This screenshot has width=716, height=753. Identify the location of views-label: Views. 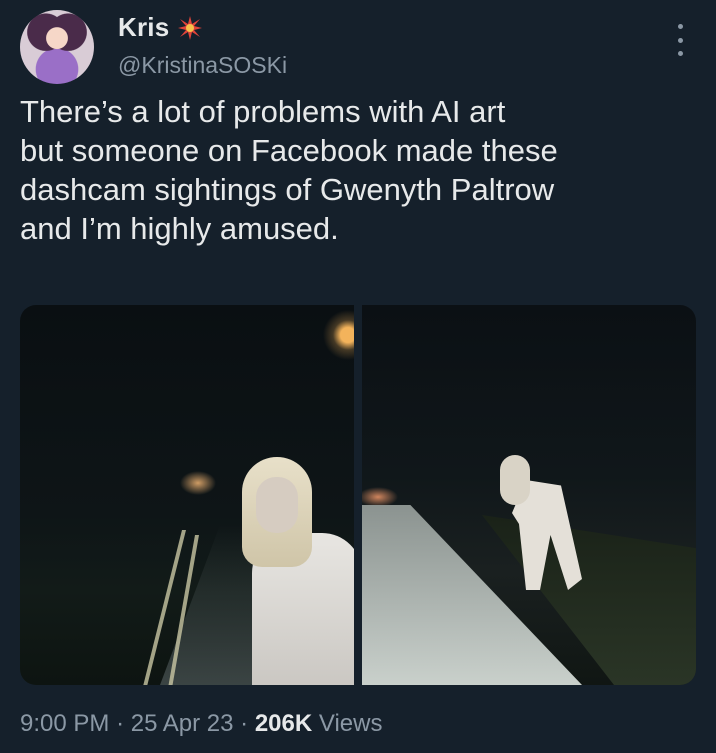
(350, 723).